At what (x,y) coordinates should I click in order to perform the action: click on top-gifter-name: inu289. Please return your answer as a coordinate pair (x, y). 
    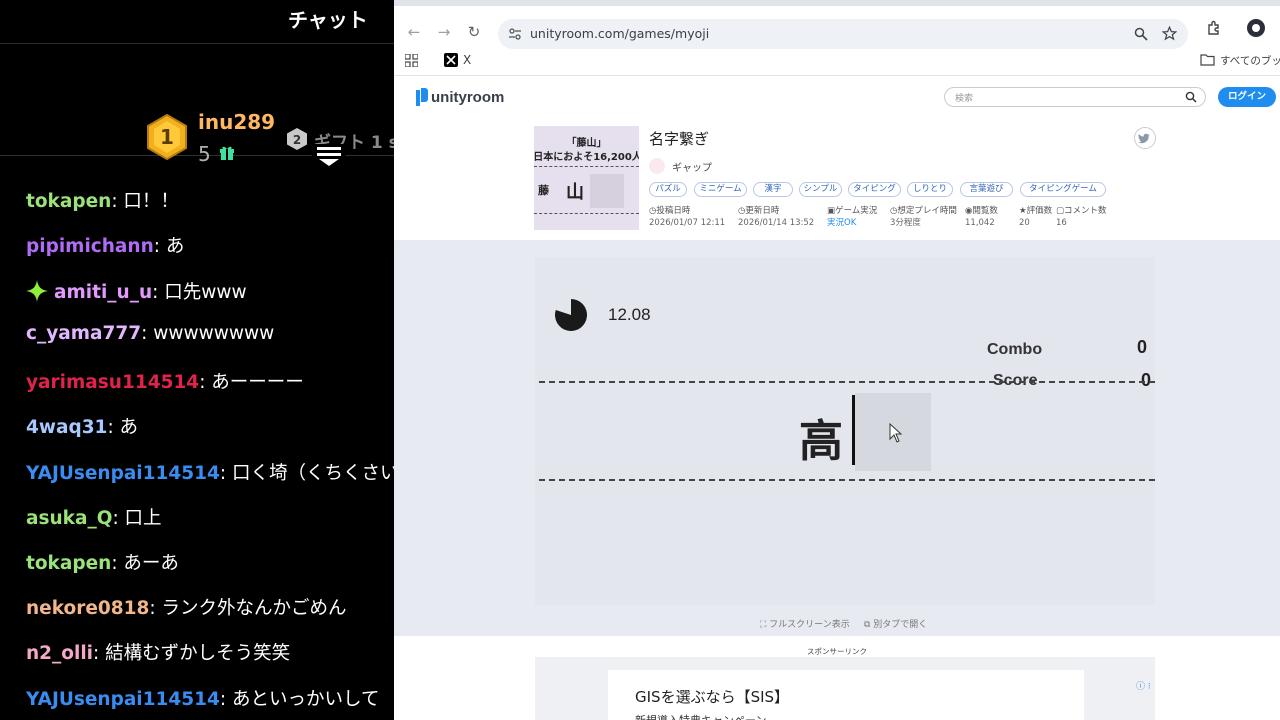
    Looking at the image, I should click on (236, 122).